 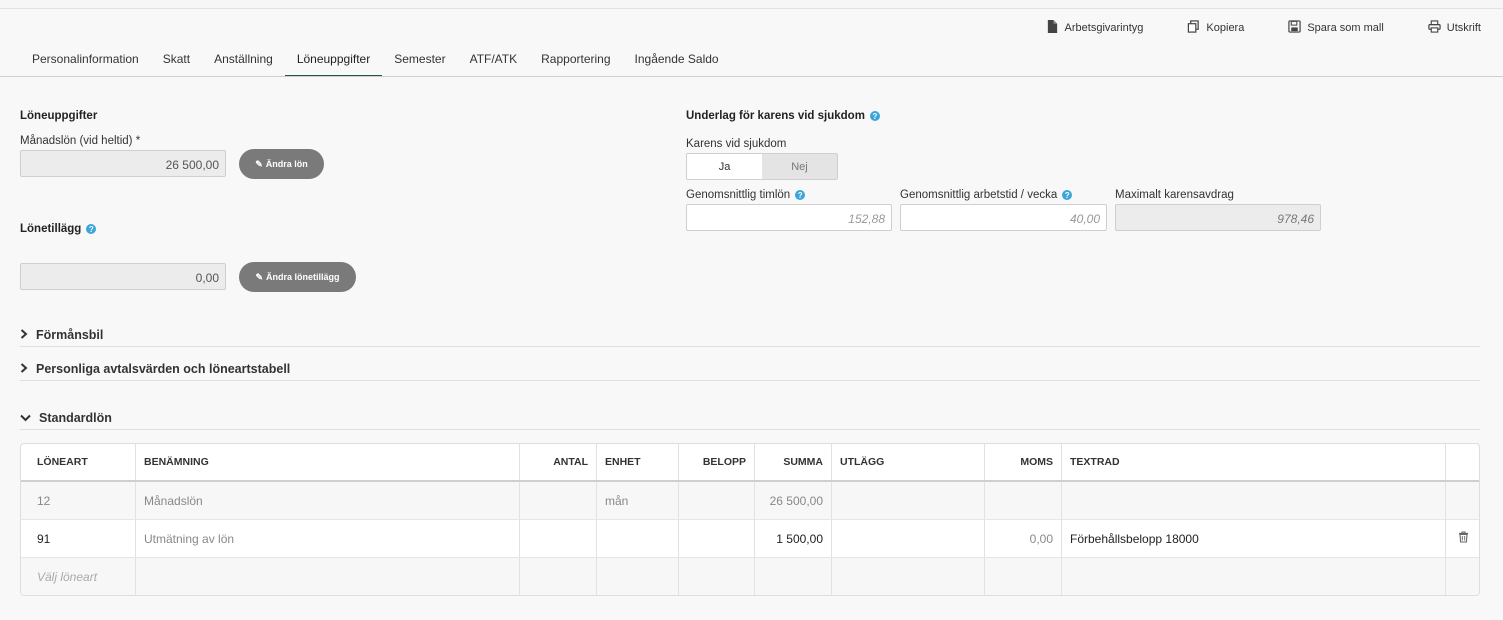 What do you see at coordinates (799, 166) in the screenshot?
I see `karens-no-option: Nej` at bounding box center [799, 166].